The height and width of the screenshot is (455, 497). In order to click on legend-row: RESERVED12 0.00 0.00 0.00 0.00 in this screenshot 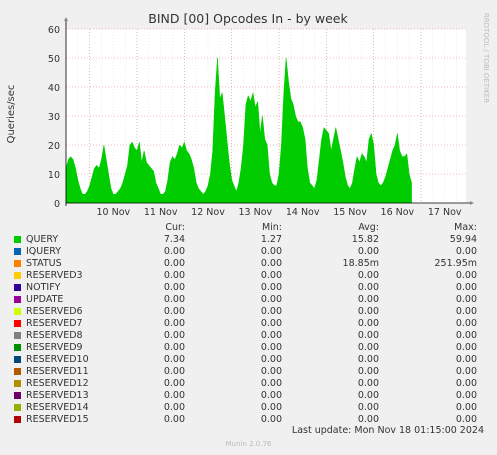, I will do `click(248, 384)`.